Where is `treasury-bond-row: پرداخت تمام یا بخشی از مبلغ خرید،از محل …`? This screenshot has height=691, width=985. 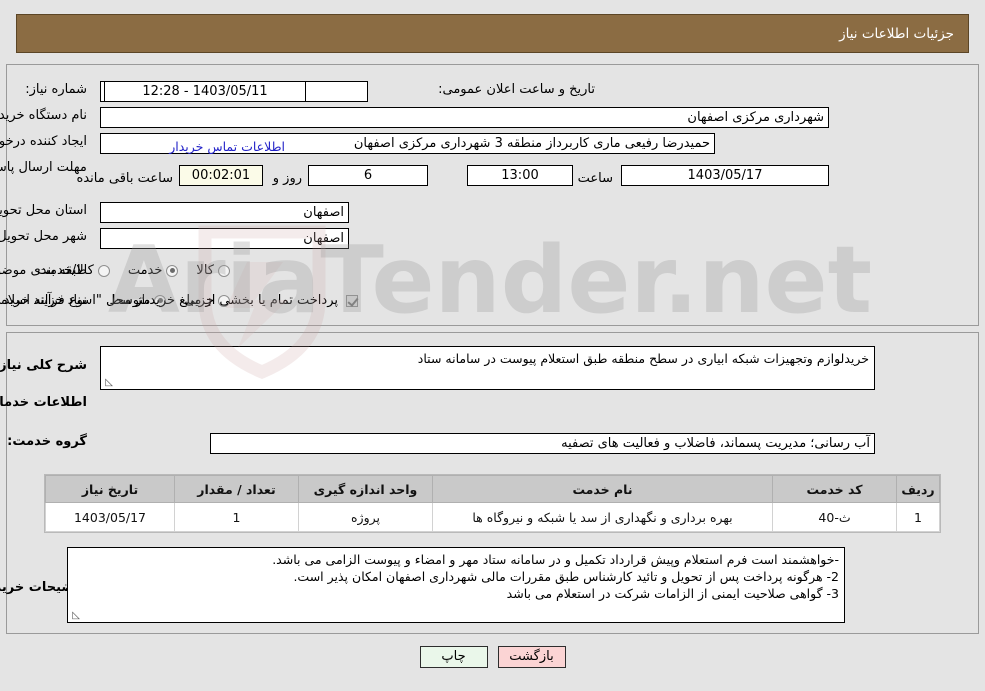 treasury-bond-row: پرداخت تمام یا بخشی از مبلغ خرید،از محل … is located at coordinates (179, 300).